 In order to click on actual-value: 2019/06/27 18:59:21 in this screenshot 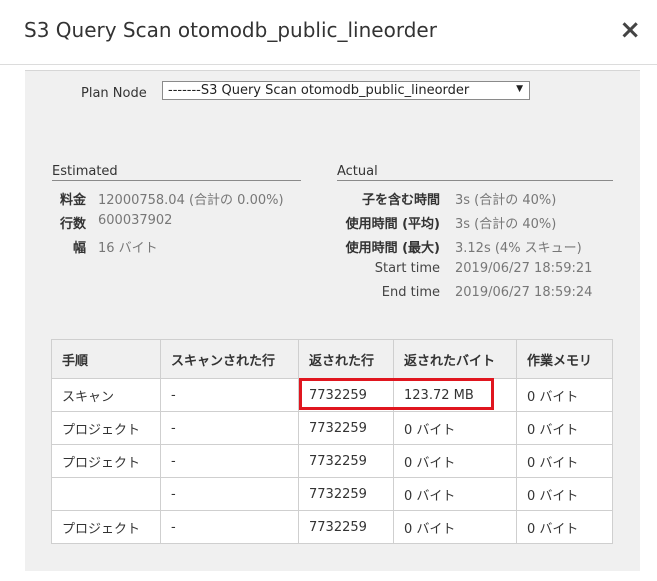, I will do `click(524, 268)`.